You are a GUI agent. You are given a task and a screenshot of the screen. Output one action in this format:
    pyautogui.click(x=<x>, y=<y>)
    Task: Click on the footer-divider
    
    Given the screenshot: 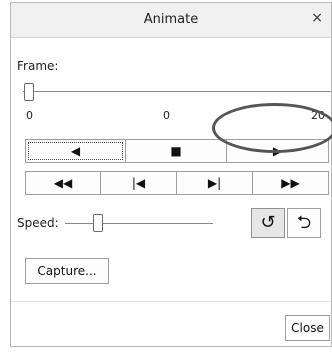 What is the action you would take?
    pyautogui.click(x=171, y=301)
    